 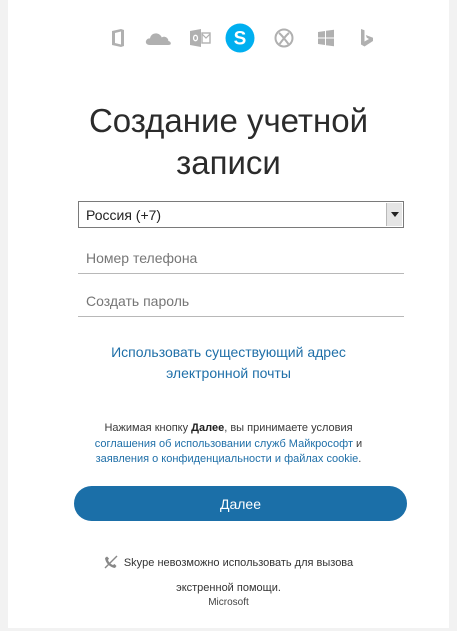 I want to click on country-select: Россия (+7), so click(x=241, y=214).